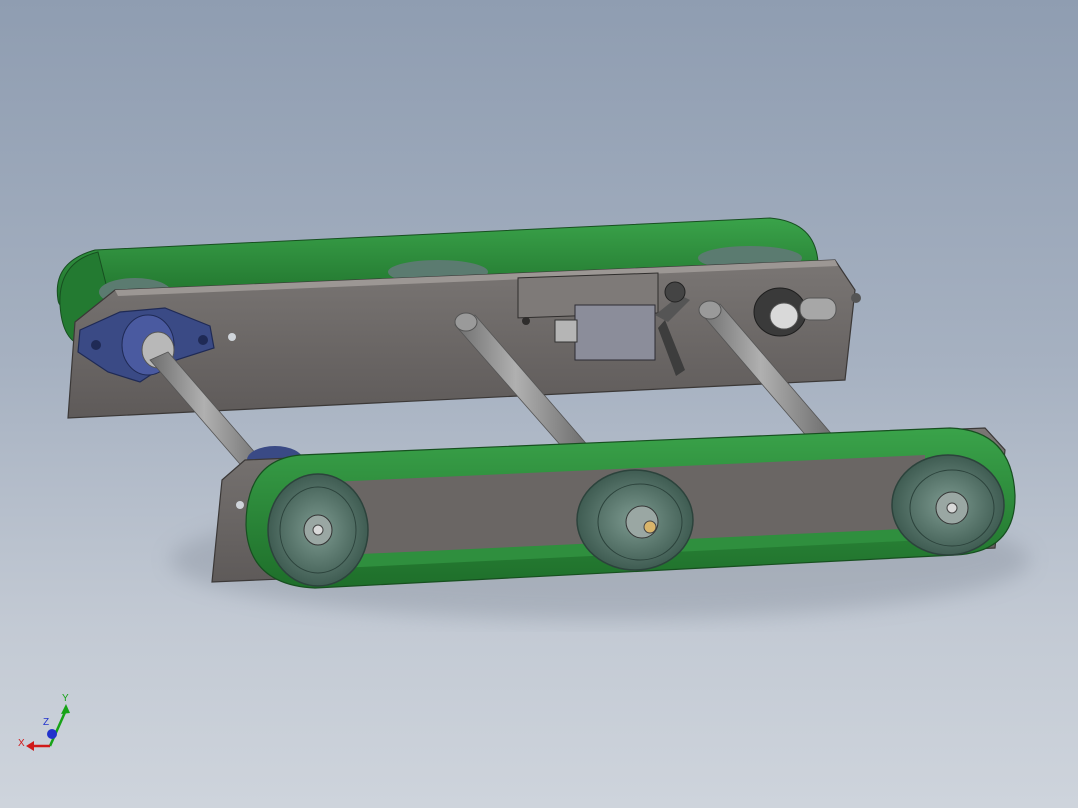 Image resolution: width=1078 pixels, height=808 pixels. Describe the element at coordinates (240, 505) in the screenshot. I see `front-plate-hole-left` at that location.